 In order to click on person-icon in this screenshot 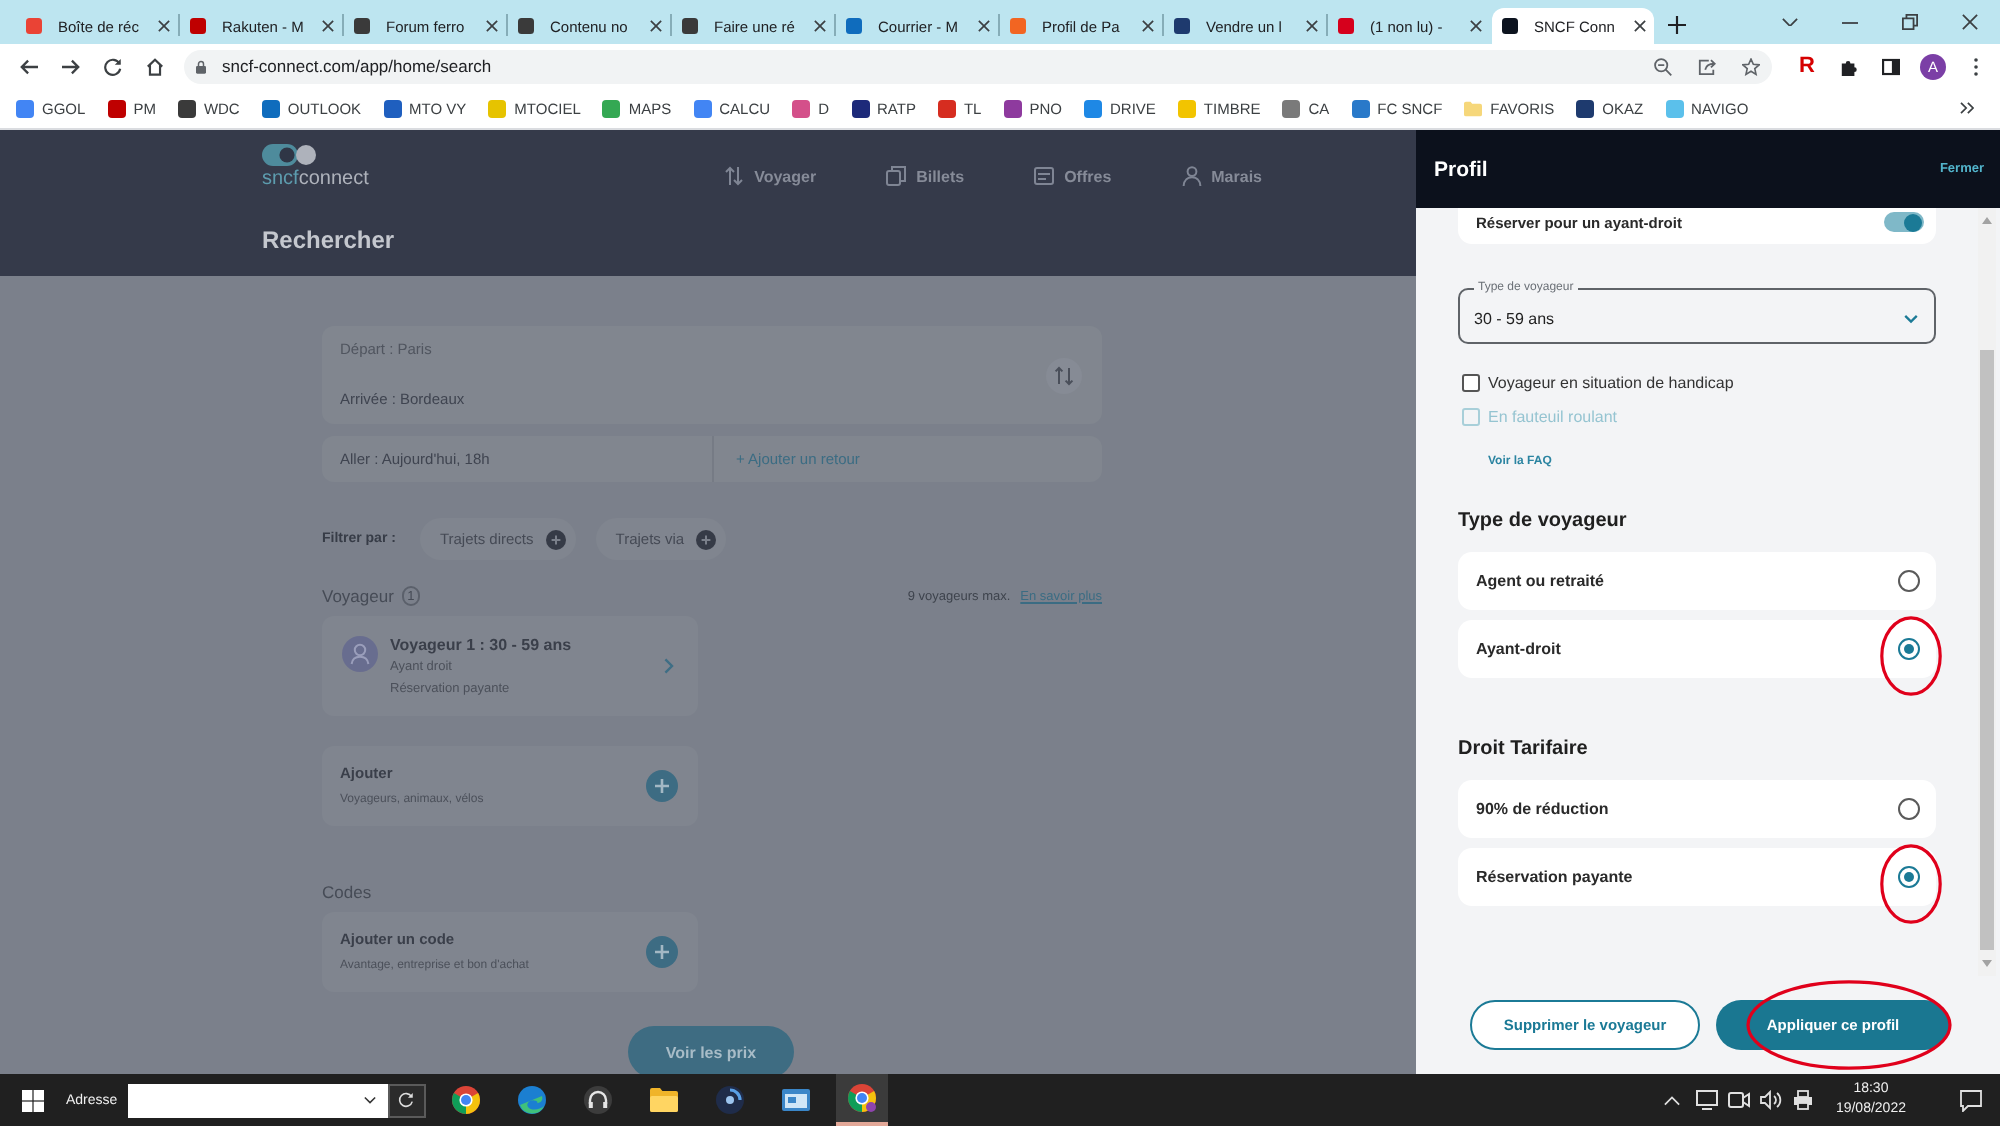, I will do `click(1191, 176)`.